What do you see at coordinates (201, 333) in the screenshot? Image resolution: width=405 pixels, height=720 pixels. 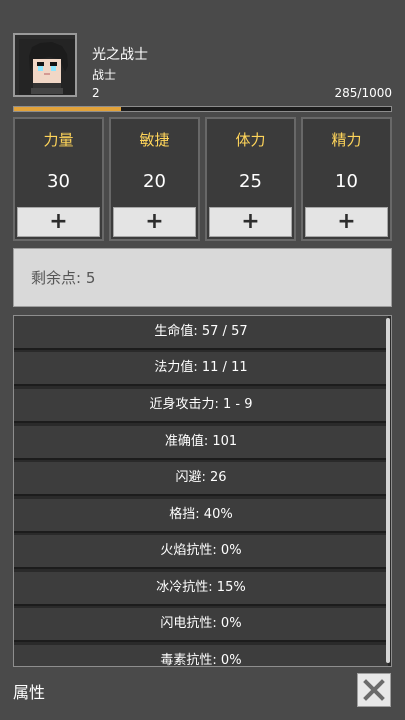 I see `derived-stat-row: 生命值: 57 / 57` at bounding box center [201, 333].